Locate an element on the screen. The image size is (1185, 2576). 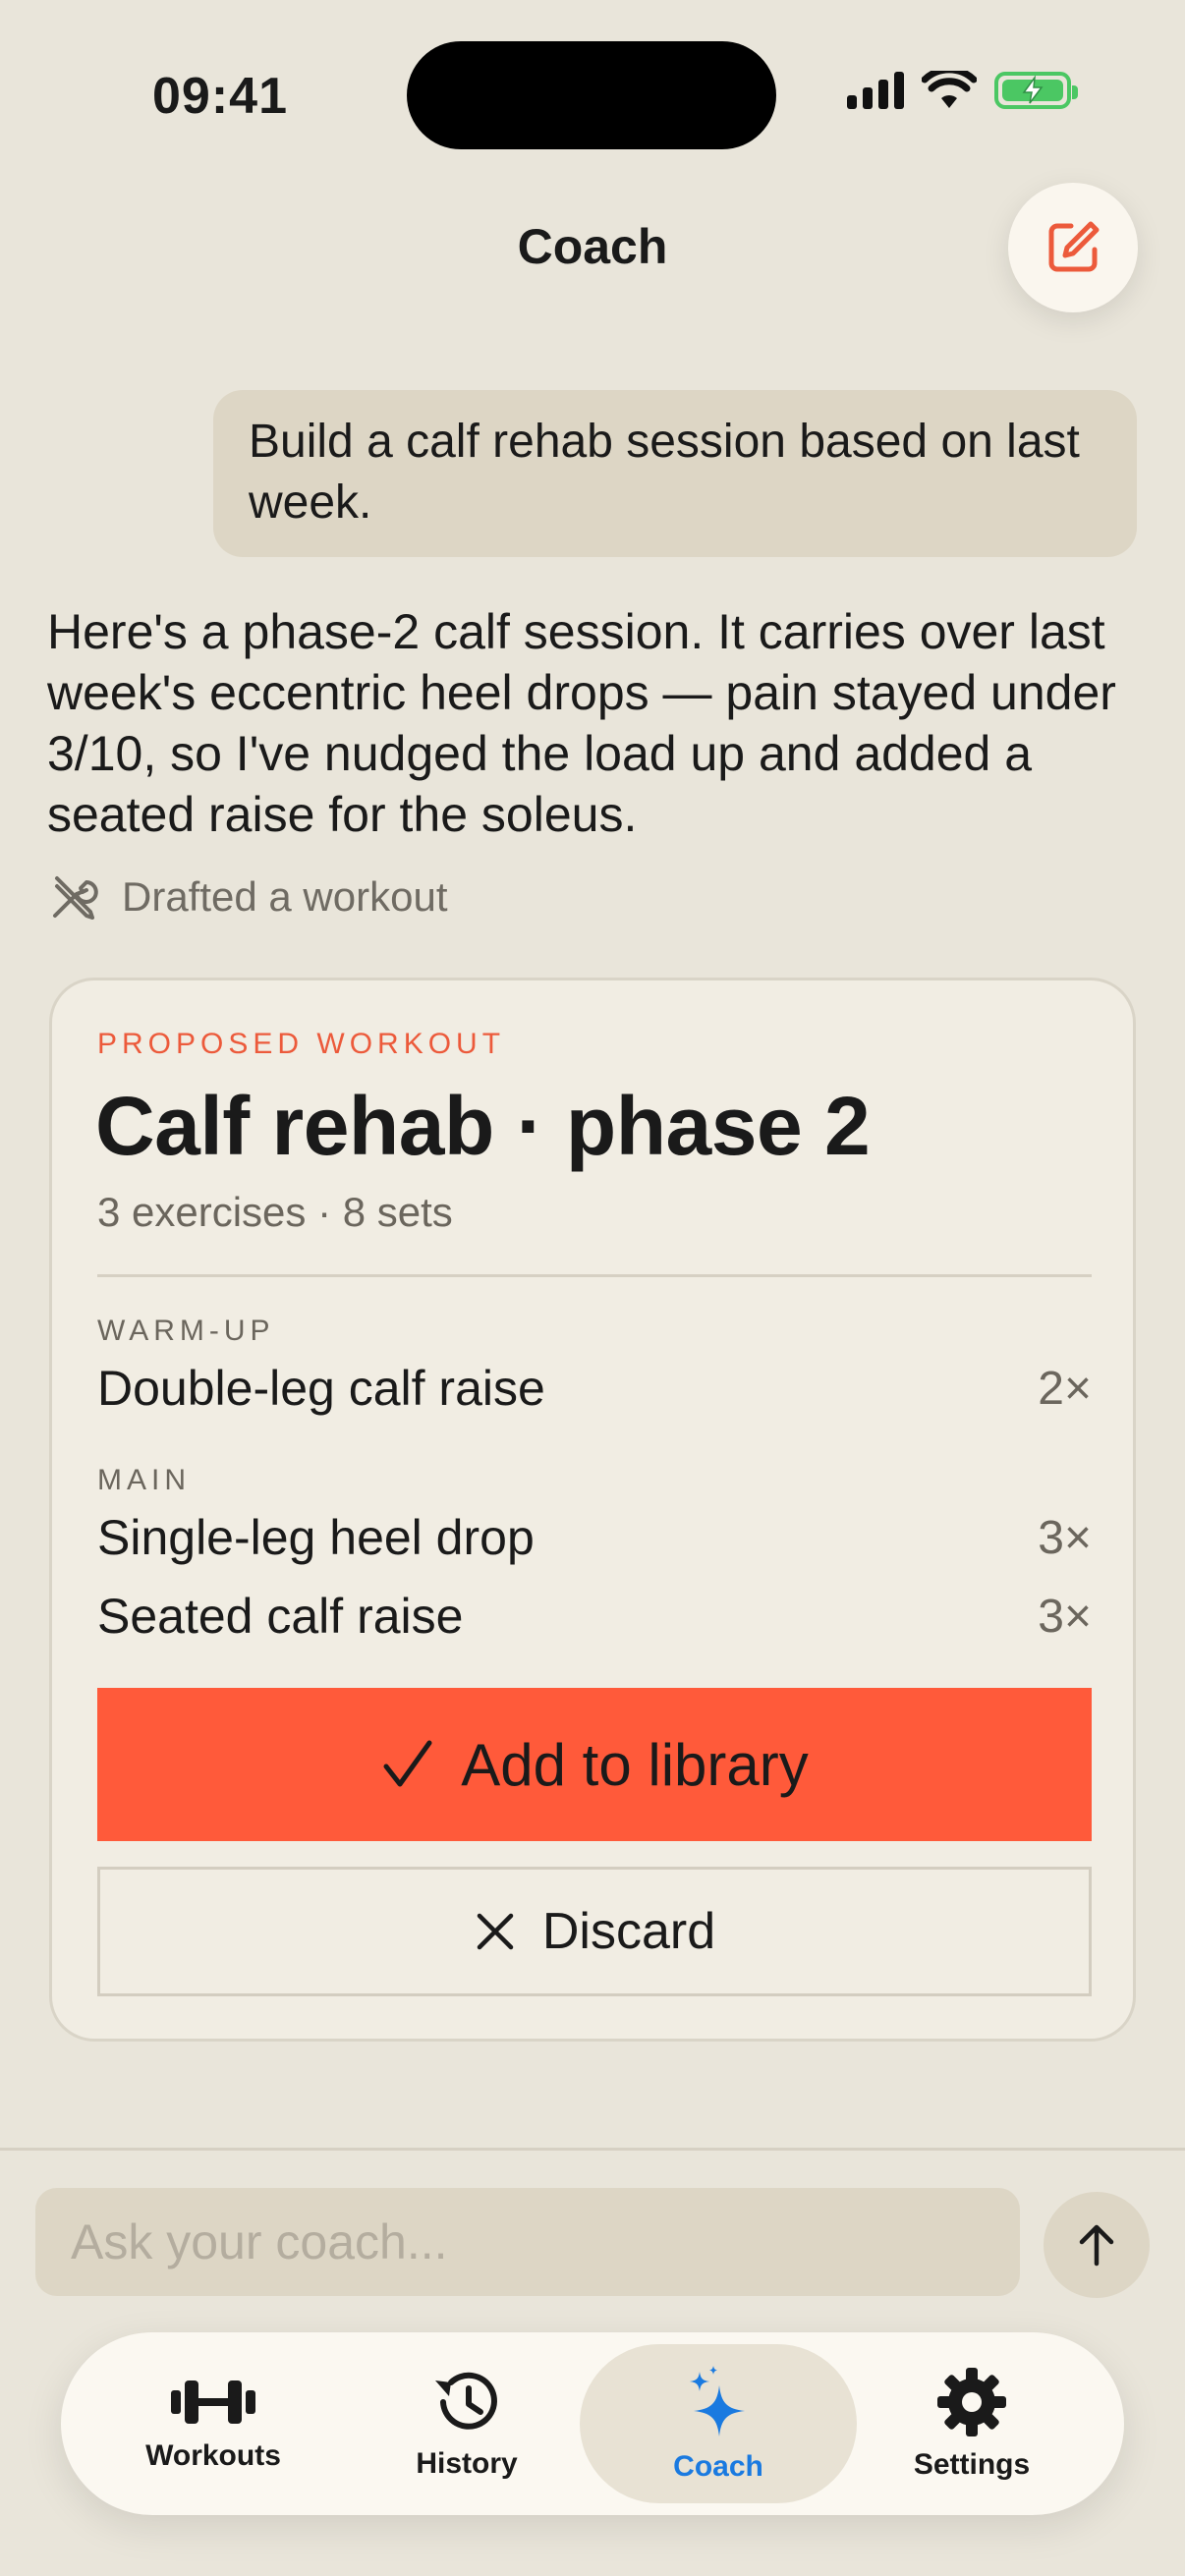
history-icon is located at coordinates (466, 2401).